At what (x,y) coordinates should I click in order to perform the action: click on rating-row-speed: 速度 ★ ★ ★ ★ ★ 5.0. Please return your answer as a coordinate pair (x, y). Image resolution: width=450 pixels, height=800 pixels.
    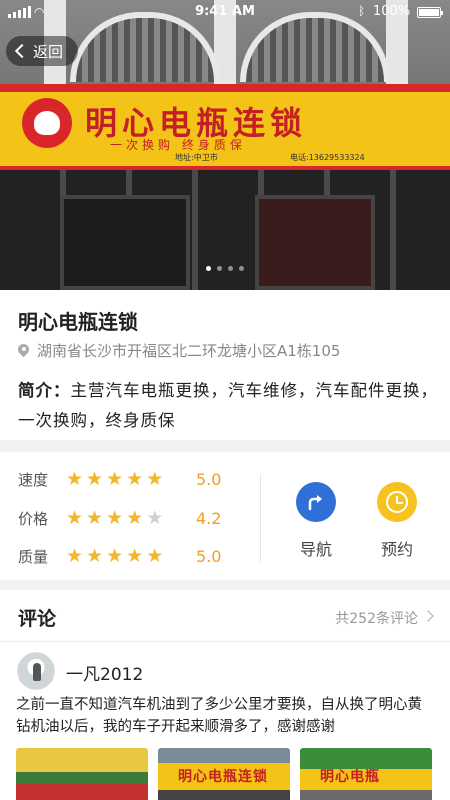
    Looking at the image, I should click on (119, 479).